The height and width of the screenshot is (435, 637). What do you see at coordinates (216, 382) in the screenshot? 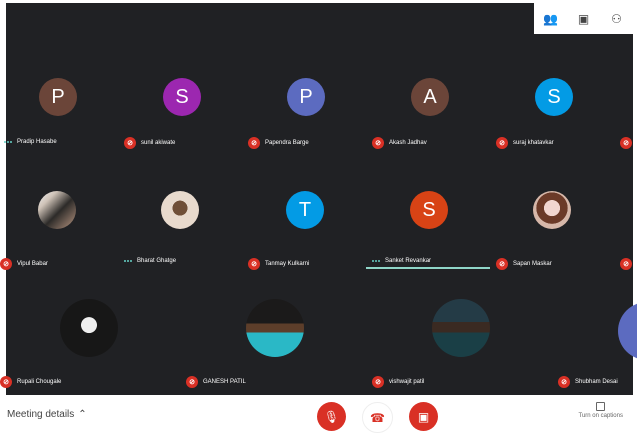
I see `participant-name: ⊘ GANESH PATIL` at bounding box center [216, 382].